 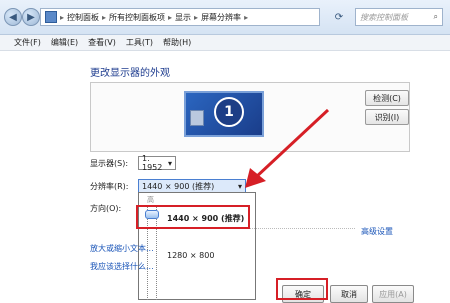 I want to click on apply-button: 应用(A), so click(x=393, y=294).